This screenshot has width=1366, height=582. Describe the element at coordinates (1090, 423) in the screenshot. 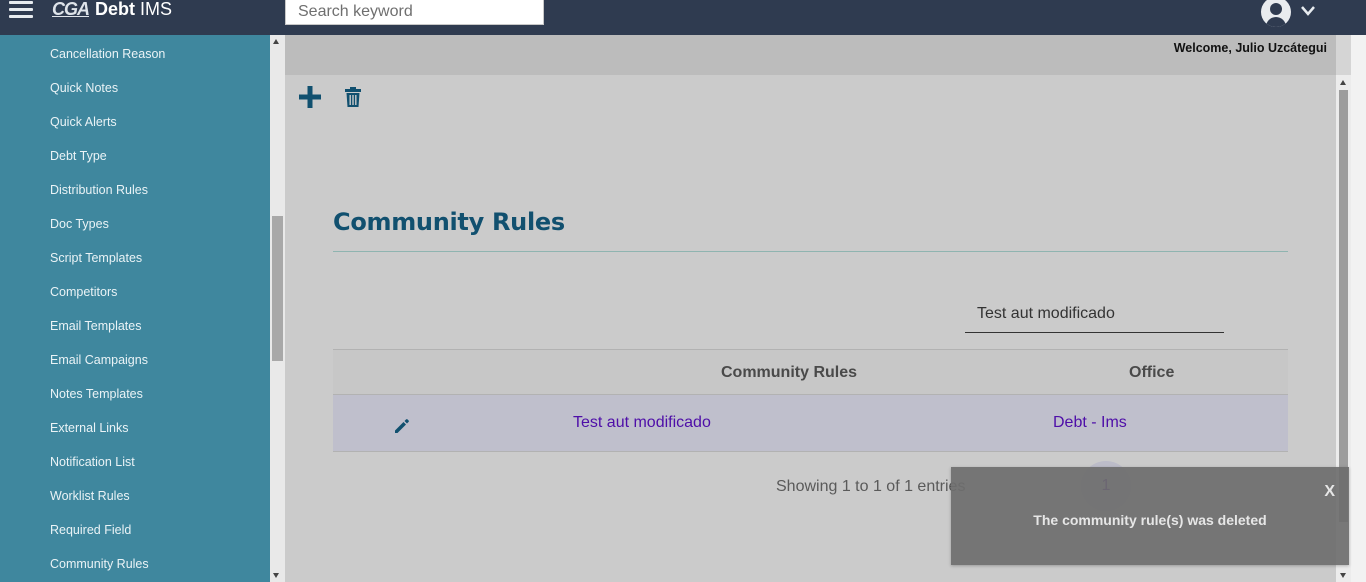

I see `cell-office: Debt - Ims` at that location.